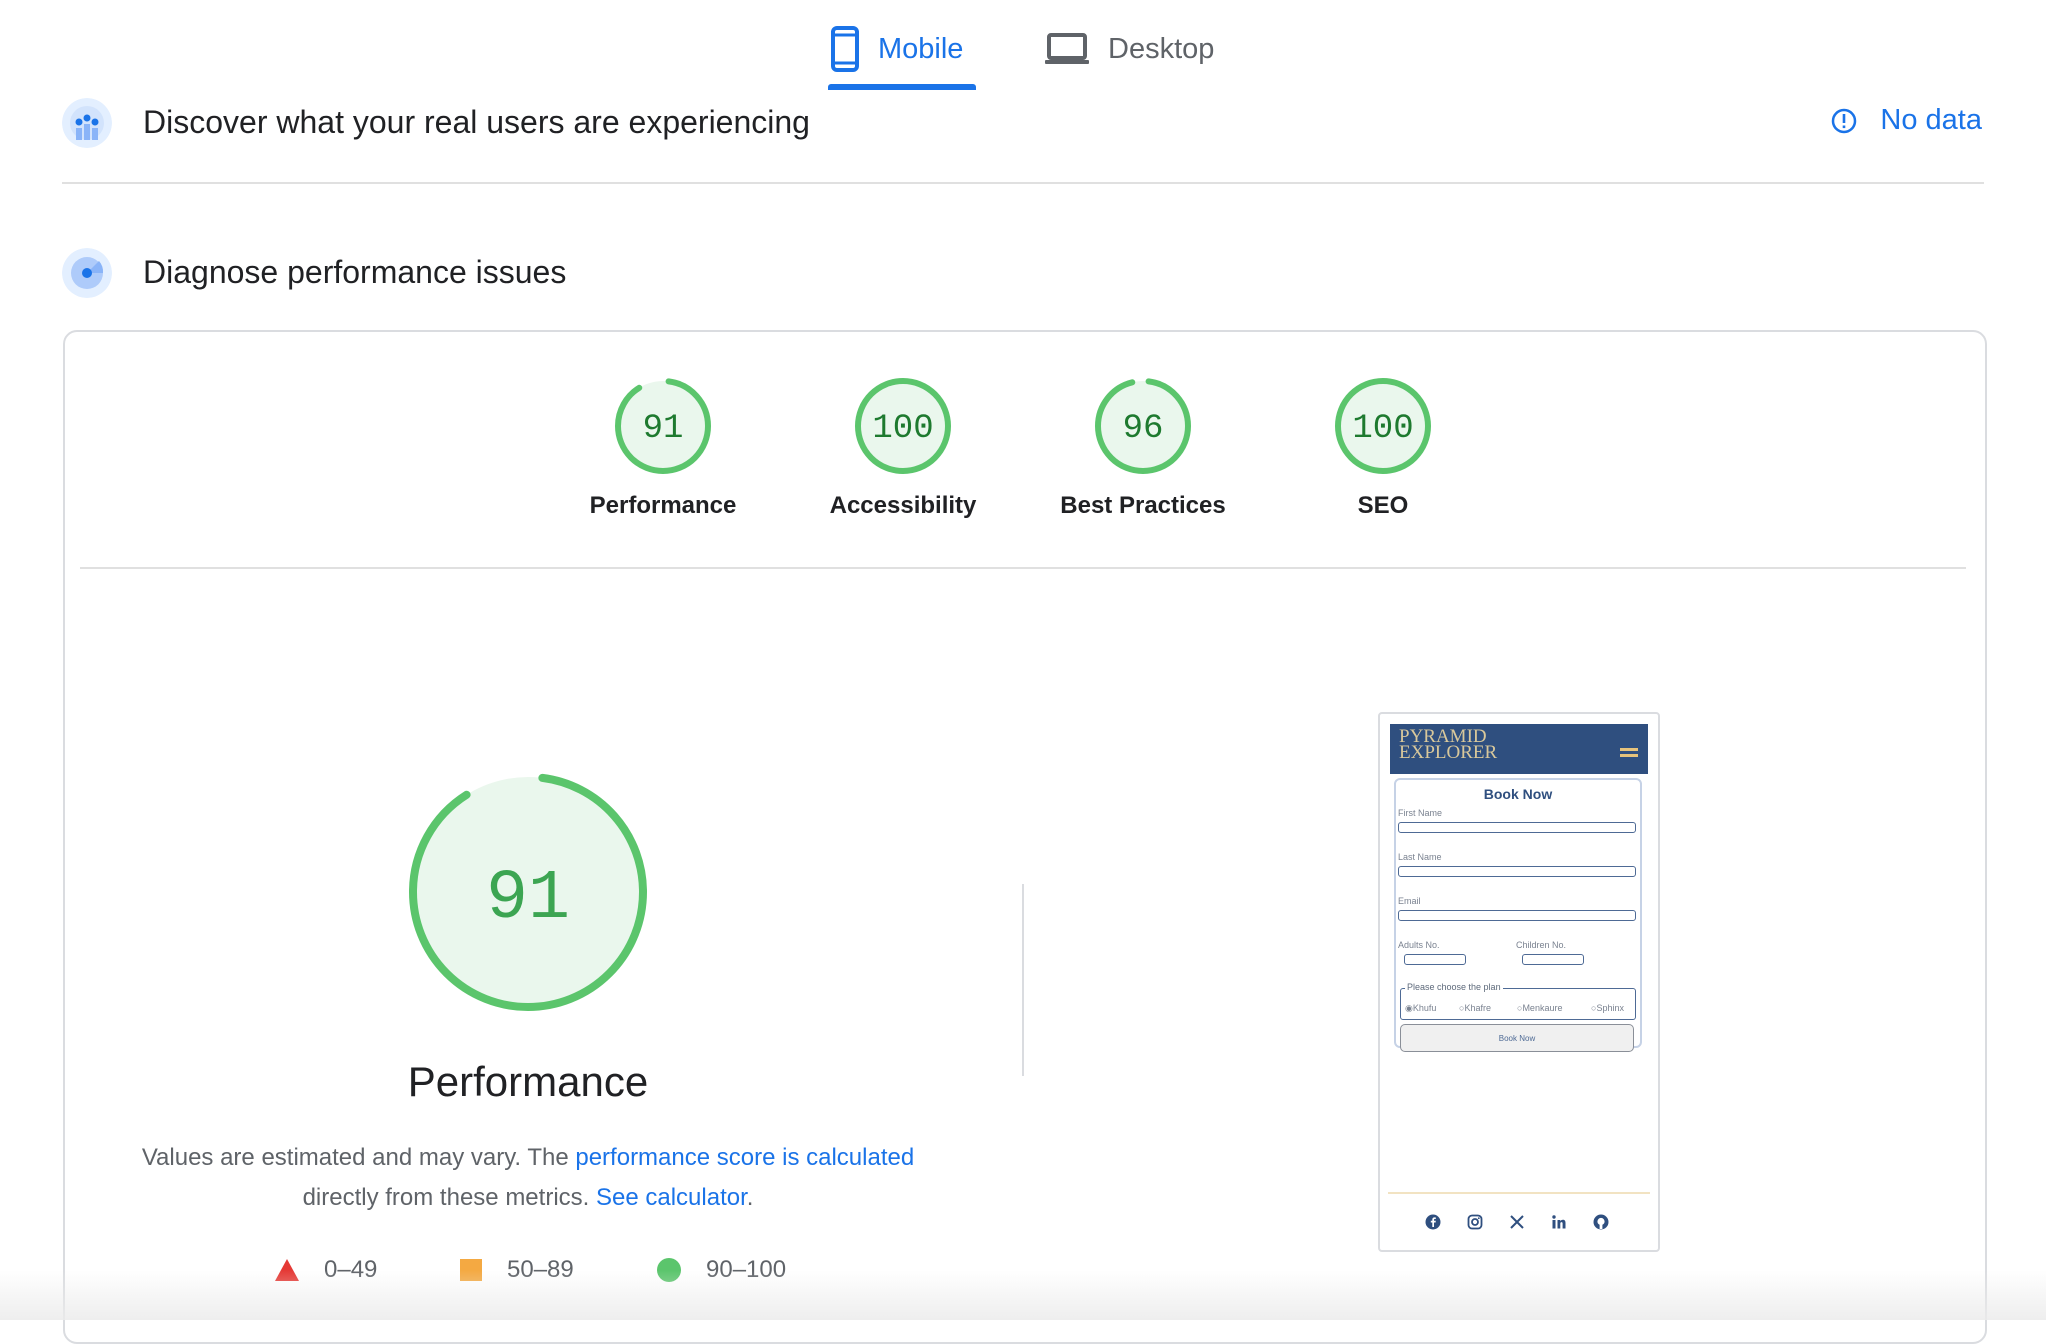 The width and height of the screenshot is (2046, 1344). I want to click on preview-adults-input, so click(1435, 959).